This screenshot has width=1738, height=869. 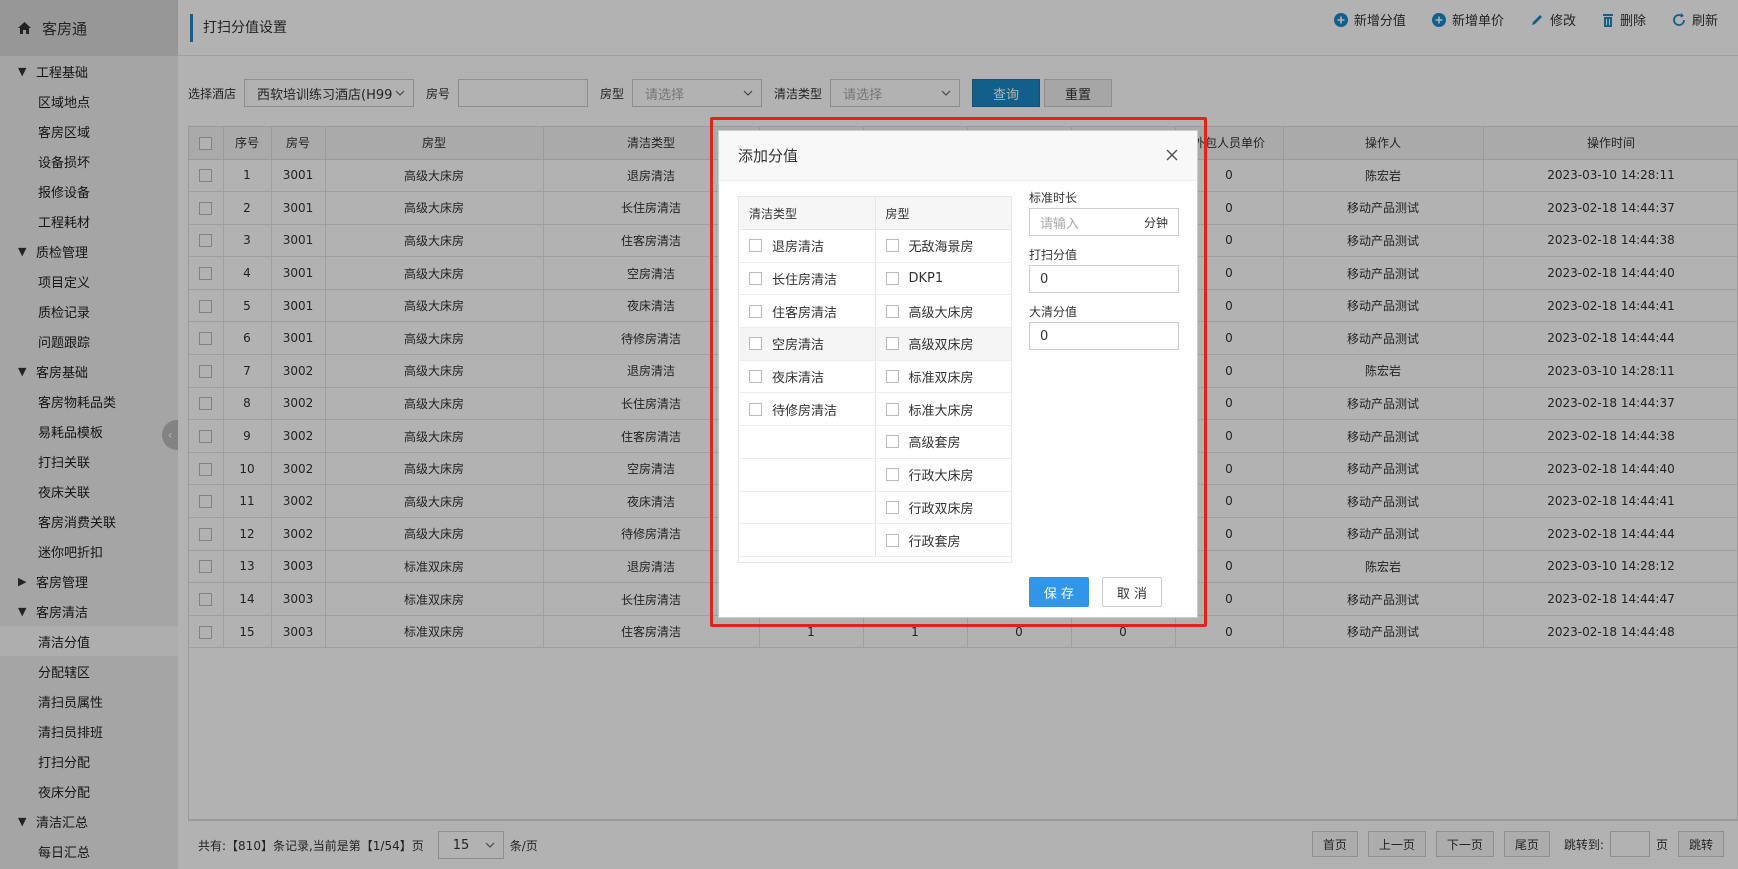 I want to click on dialog-header: 添加分值, so click(x=958, y=156).